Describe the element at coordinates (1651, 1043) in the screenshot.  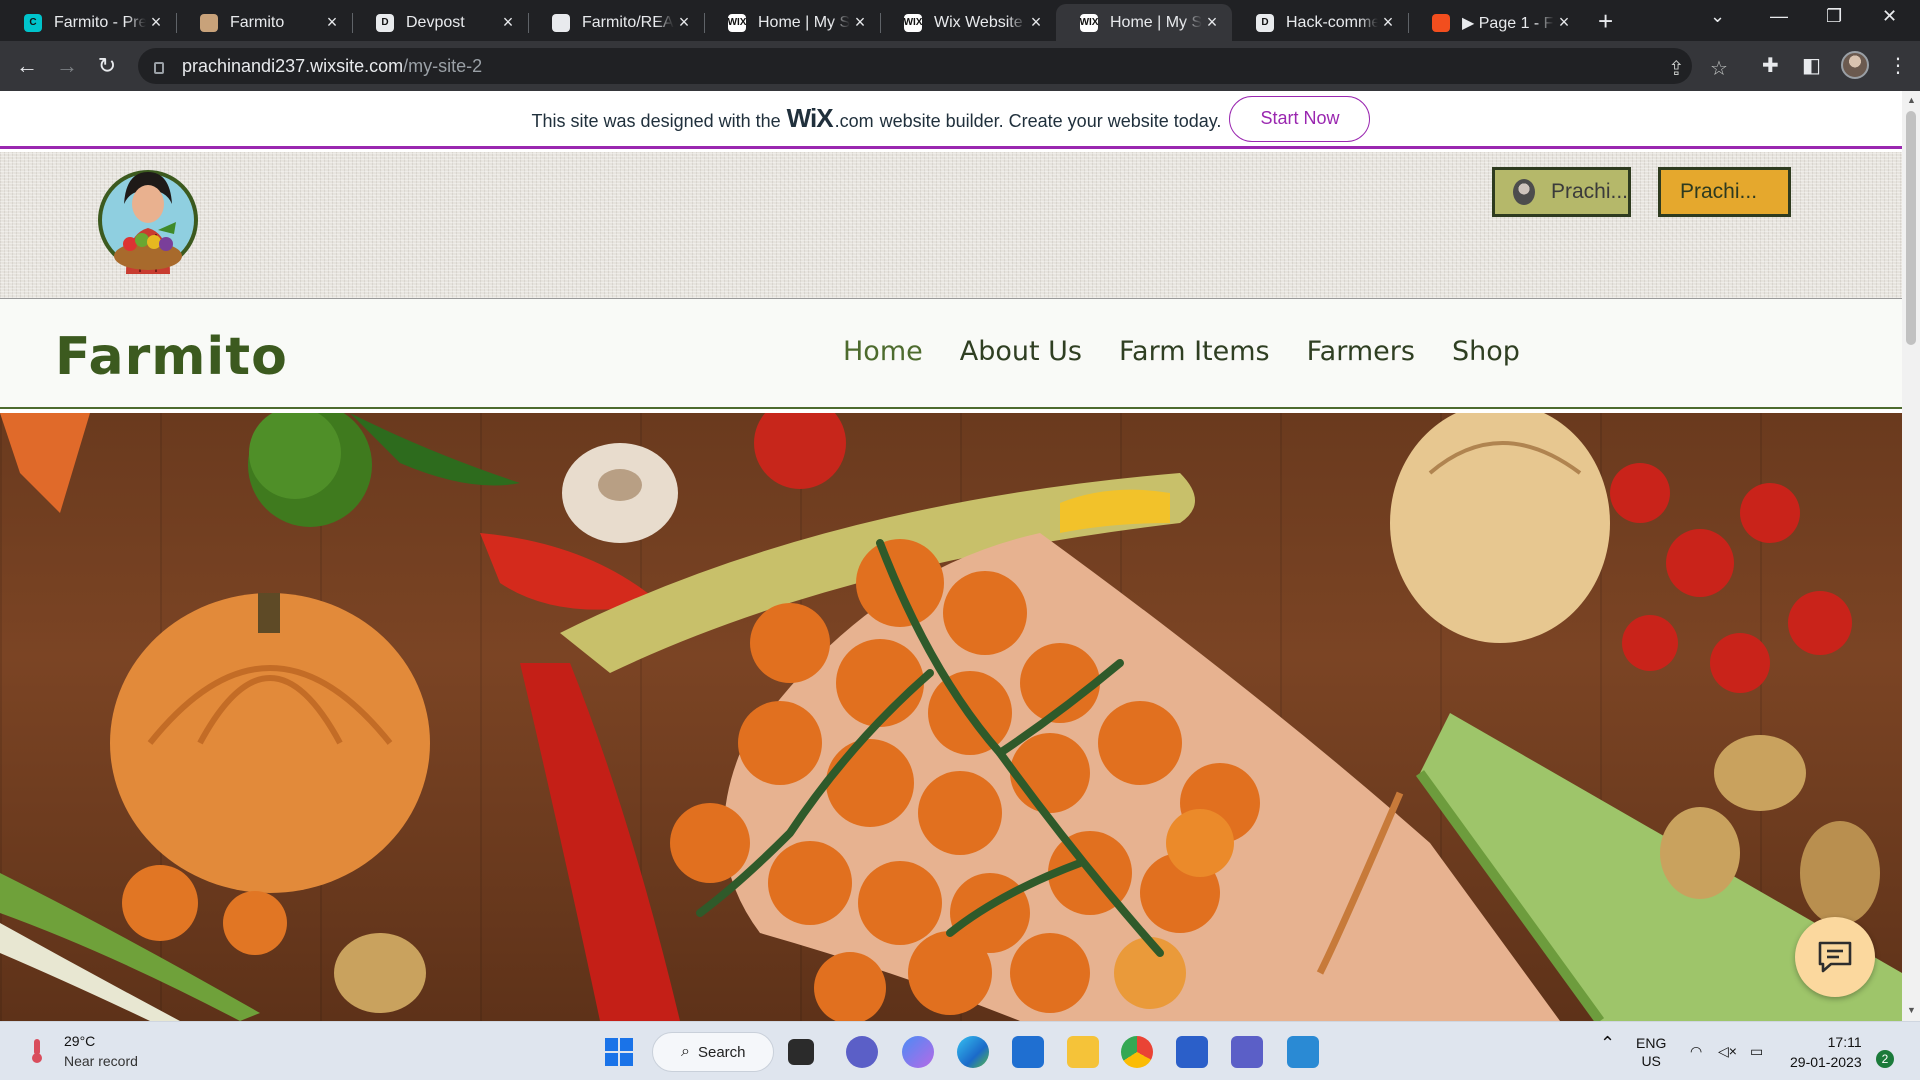
I see `language-code: ENG` at that location.